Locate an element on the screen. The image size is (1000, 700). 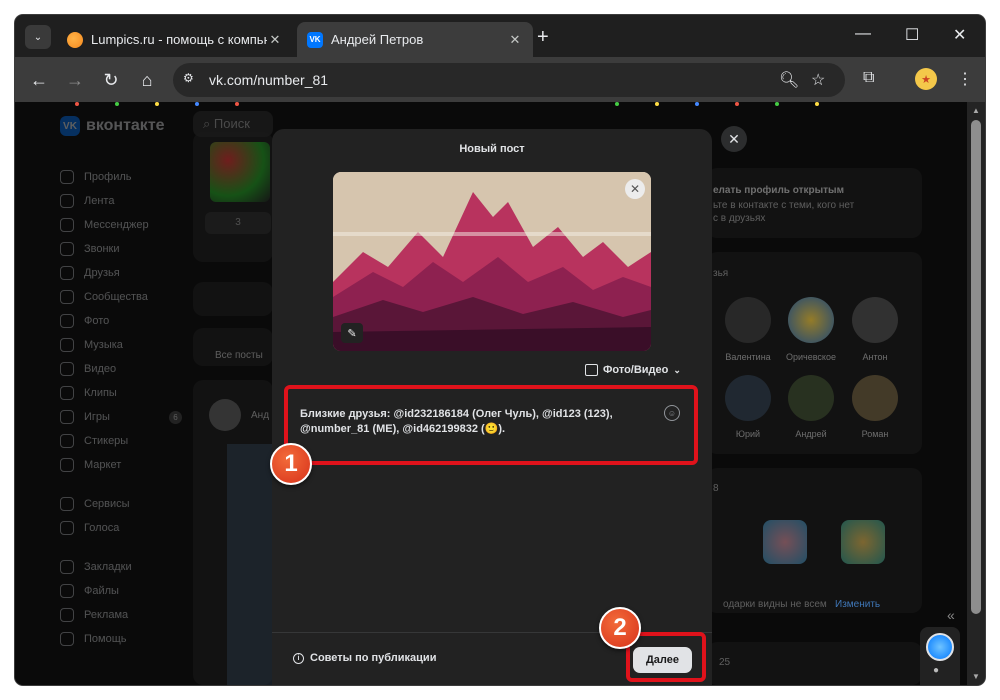
bg-friends-title: зья is located at coordinates (721, 273).